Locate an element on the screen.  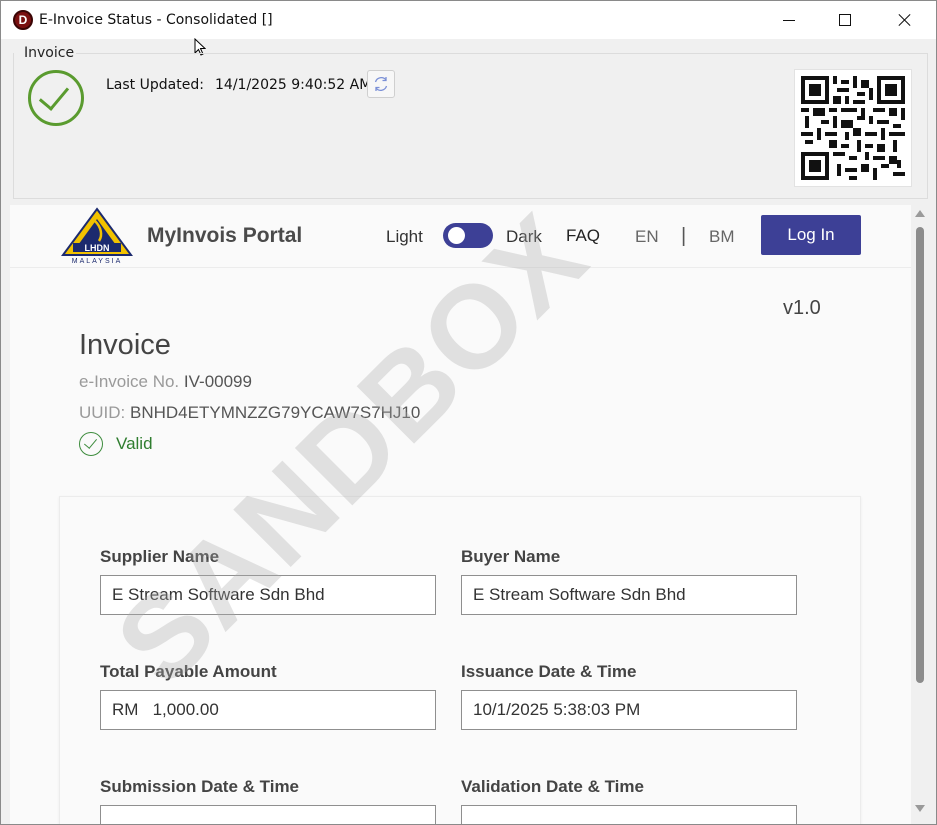
maximize-button is located at coordinates (845, 20).